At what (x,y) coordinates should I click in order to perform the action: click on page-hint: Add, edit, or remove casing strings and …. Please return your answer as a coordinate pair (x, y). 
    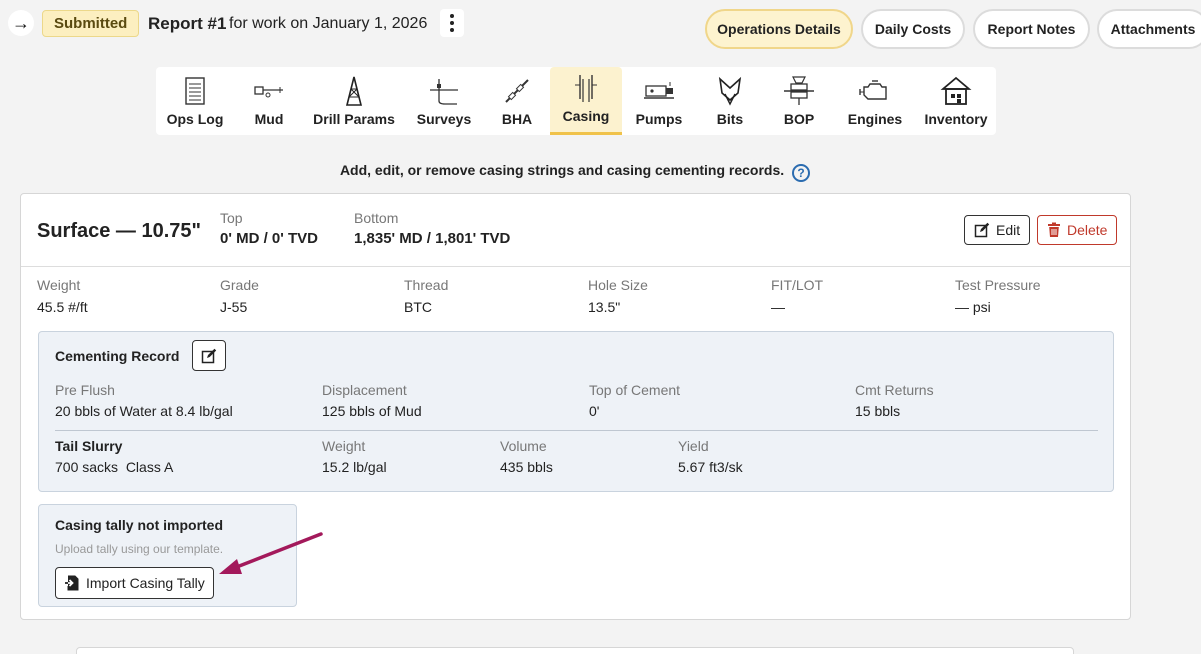
    Looking at the image, I should click on (575, 172).